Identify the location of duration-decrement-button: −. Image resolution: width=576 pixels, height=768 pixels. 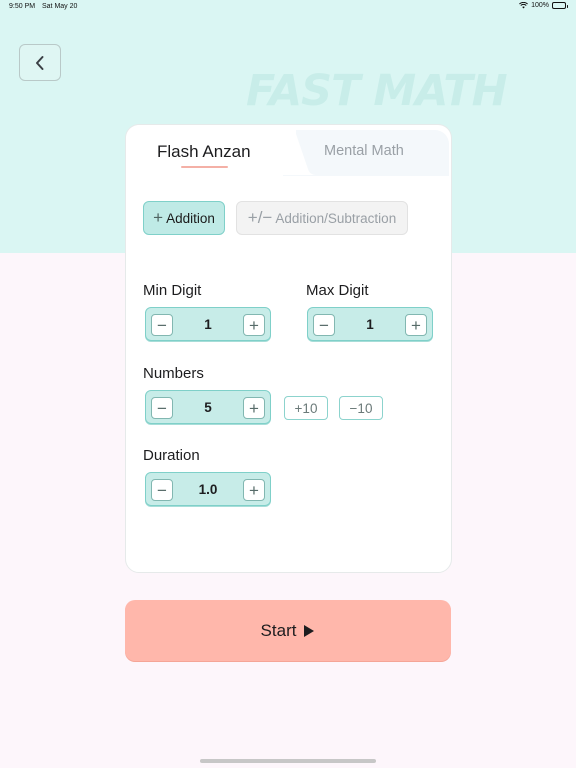
(162, 490).